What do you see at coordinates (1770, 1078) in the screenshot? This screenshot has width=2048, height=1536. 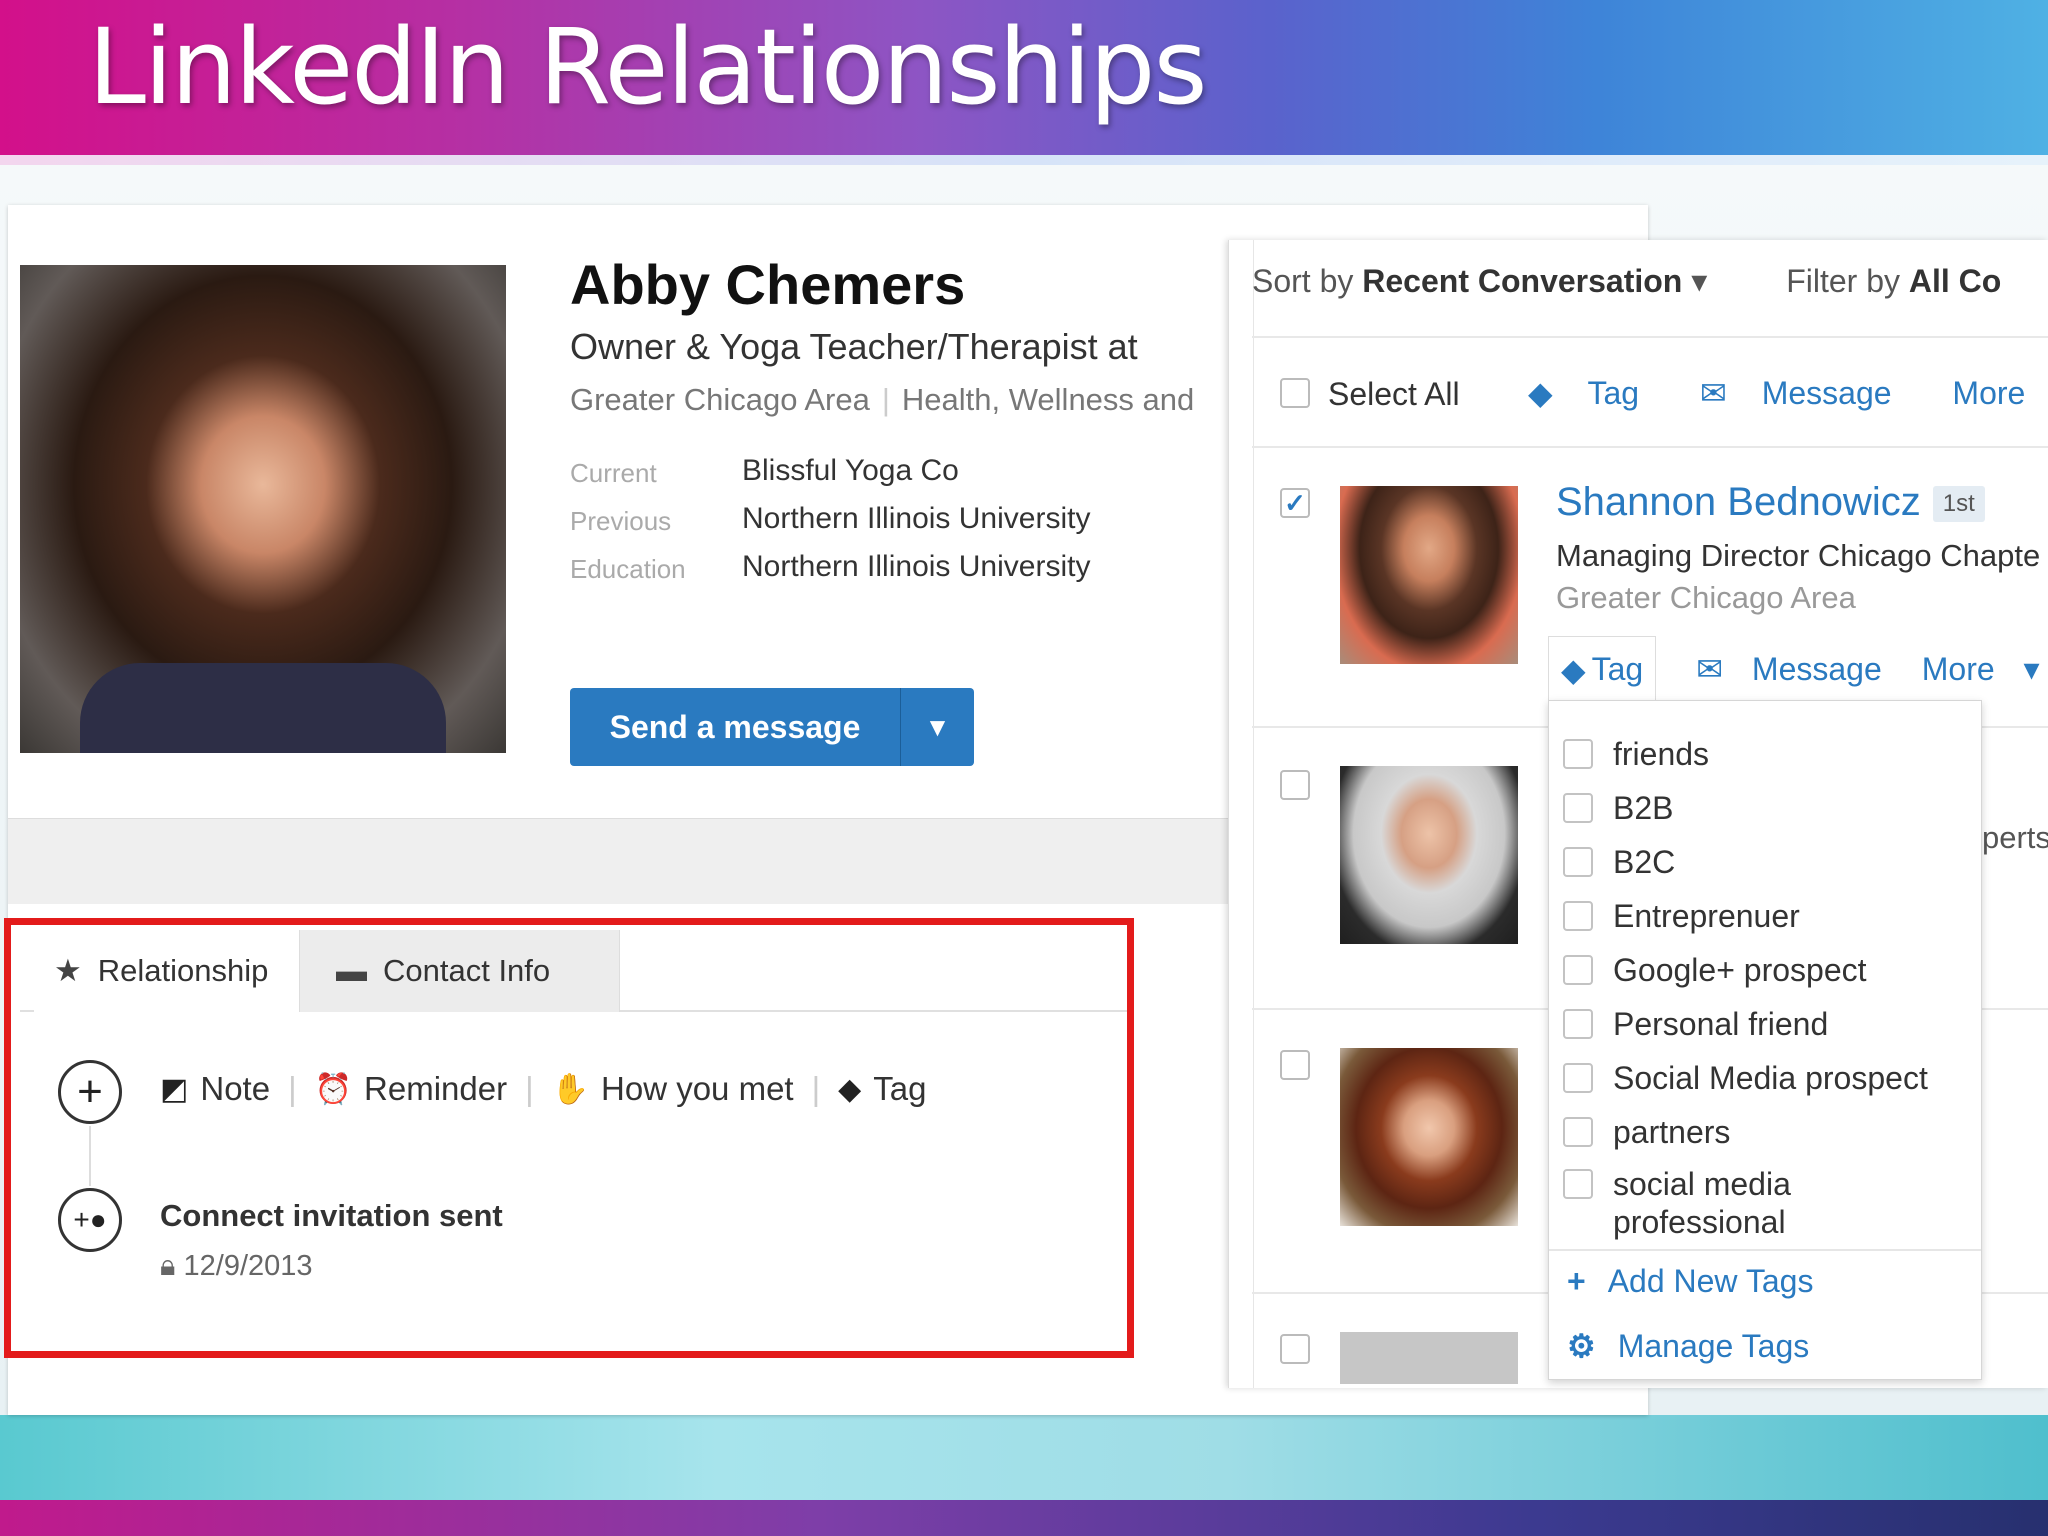 I see `tag-option-label: Social Media prospect` at bounding box center [1770, 1078].